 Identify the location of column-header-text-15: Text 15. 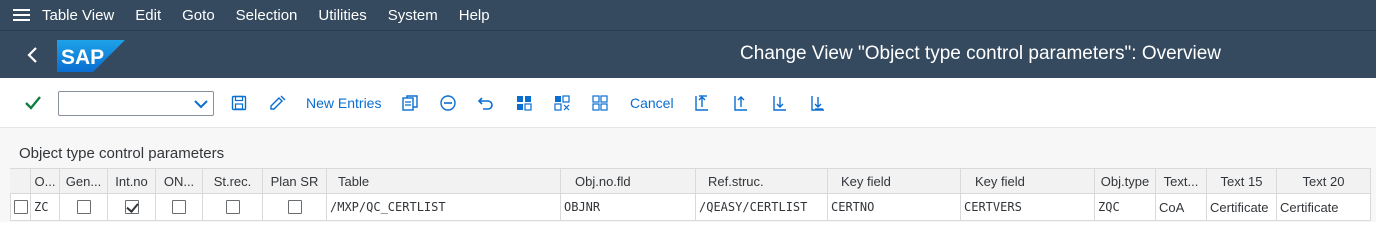
(1242, 181).